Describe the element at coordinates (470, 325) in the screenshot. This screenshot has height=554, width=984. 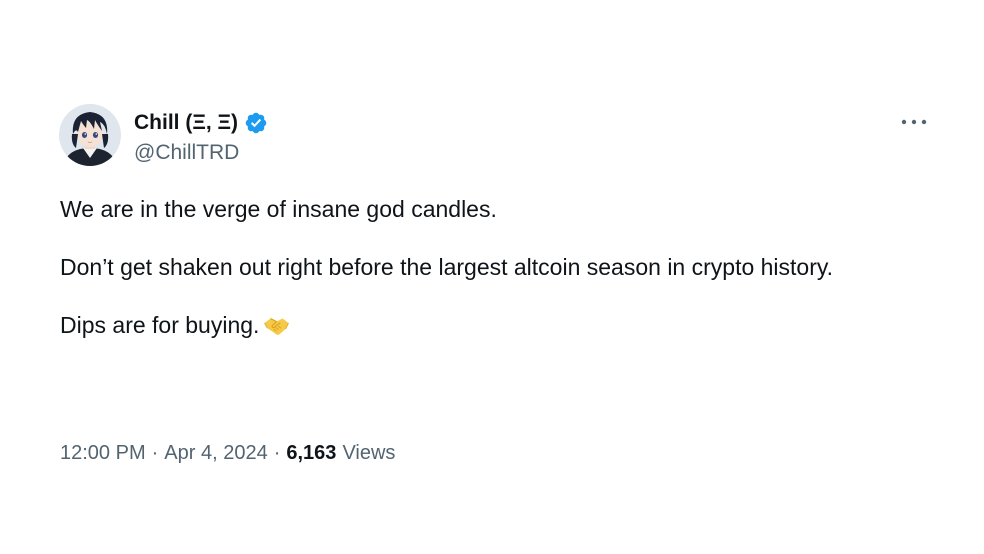
I see `tweet-paragraph-last: Dips are for buying.` at that location.